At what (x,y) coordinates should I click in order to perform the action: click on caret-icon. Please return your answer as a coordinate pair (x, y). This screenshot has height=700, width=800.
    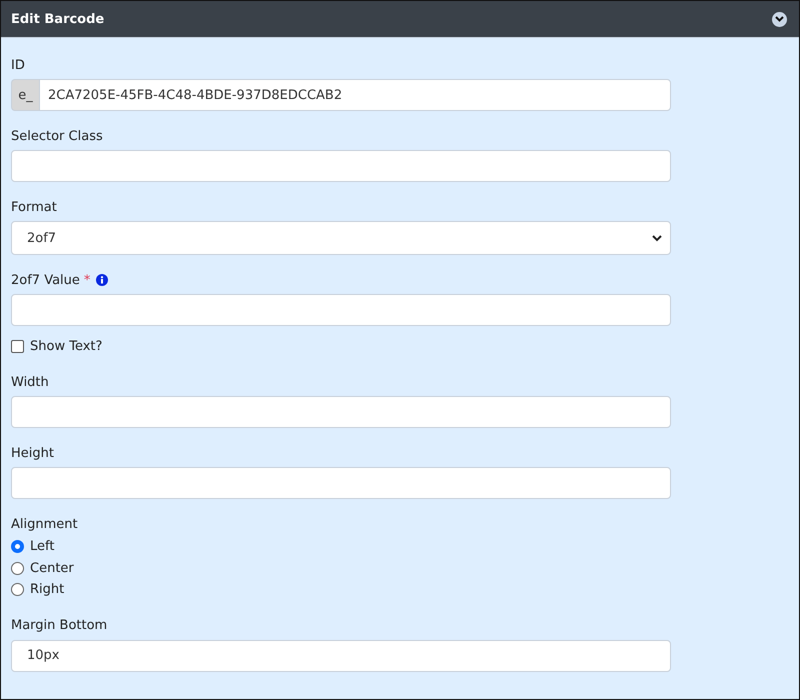
    Looking at the image, I should click on (657, 238).